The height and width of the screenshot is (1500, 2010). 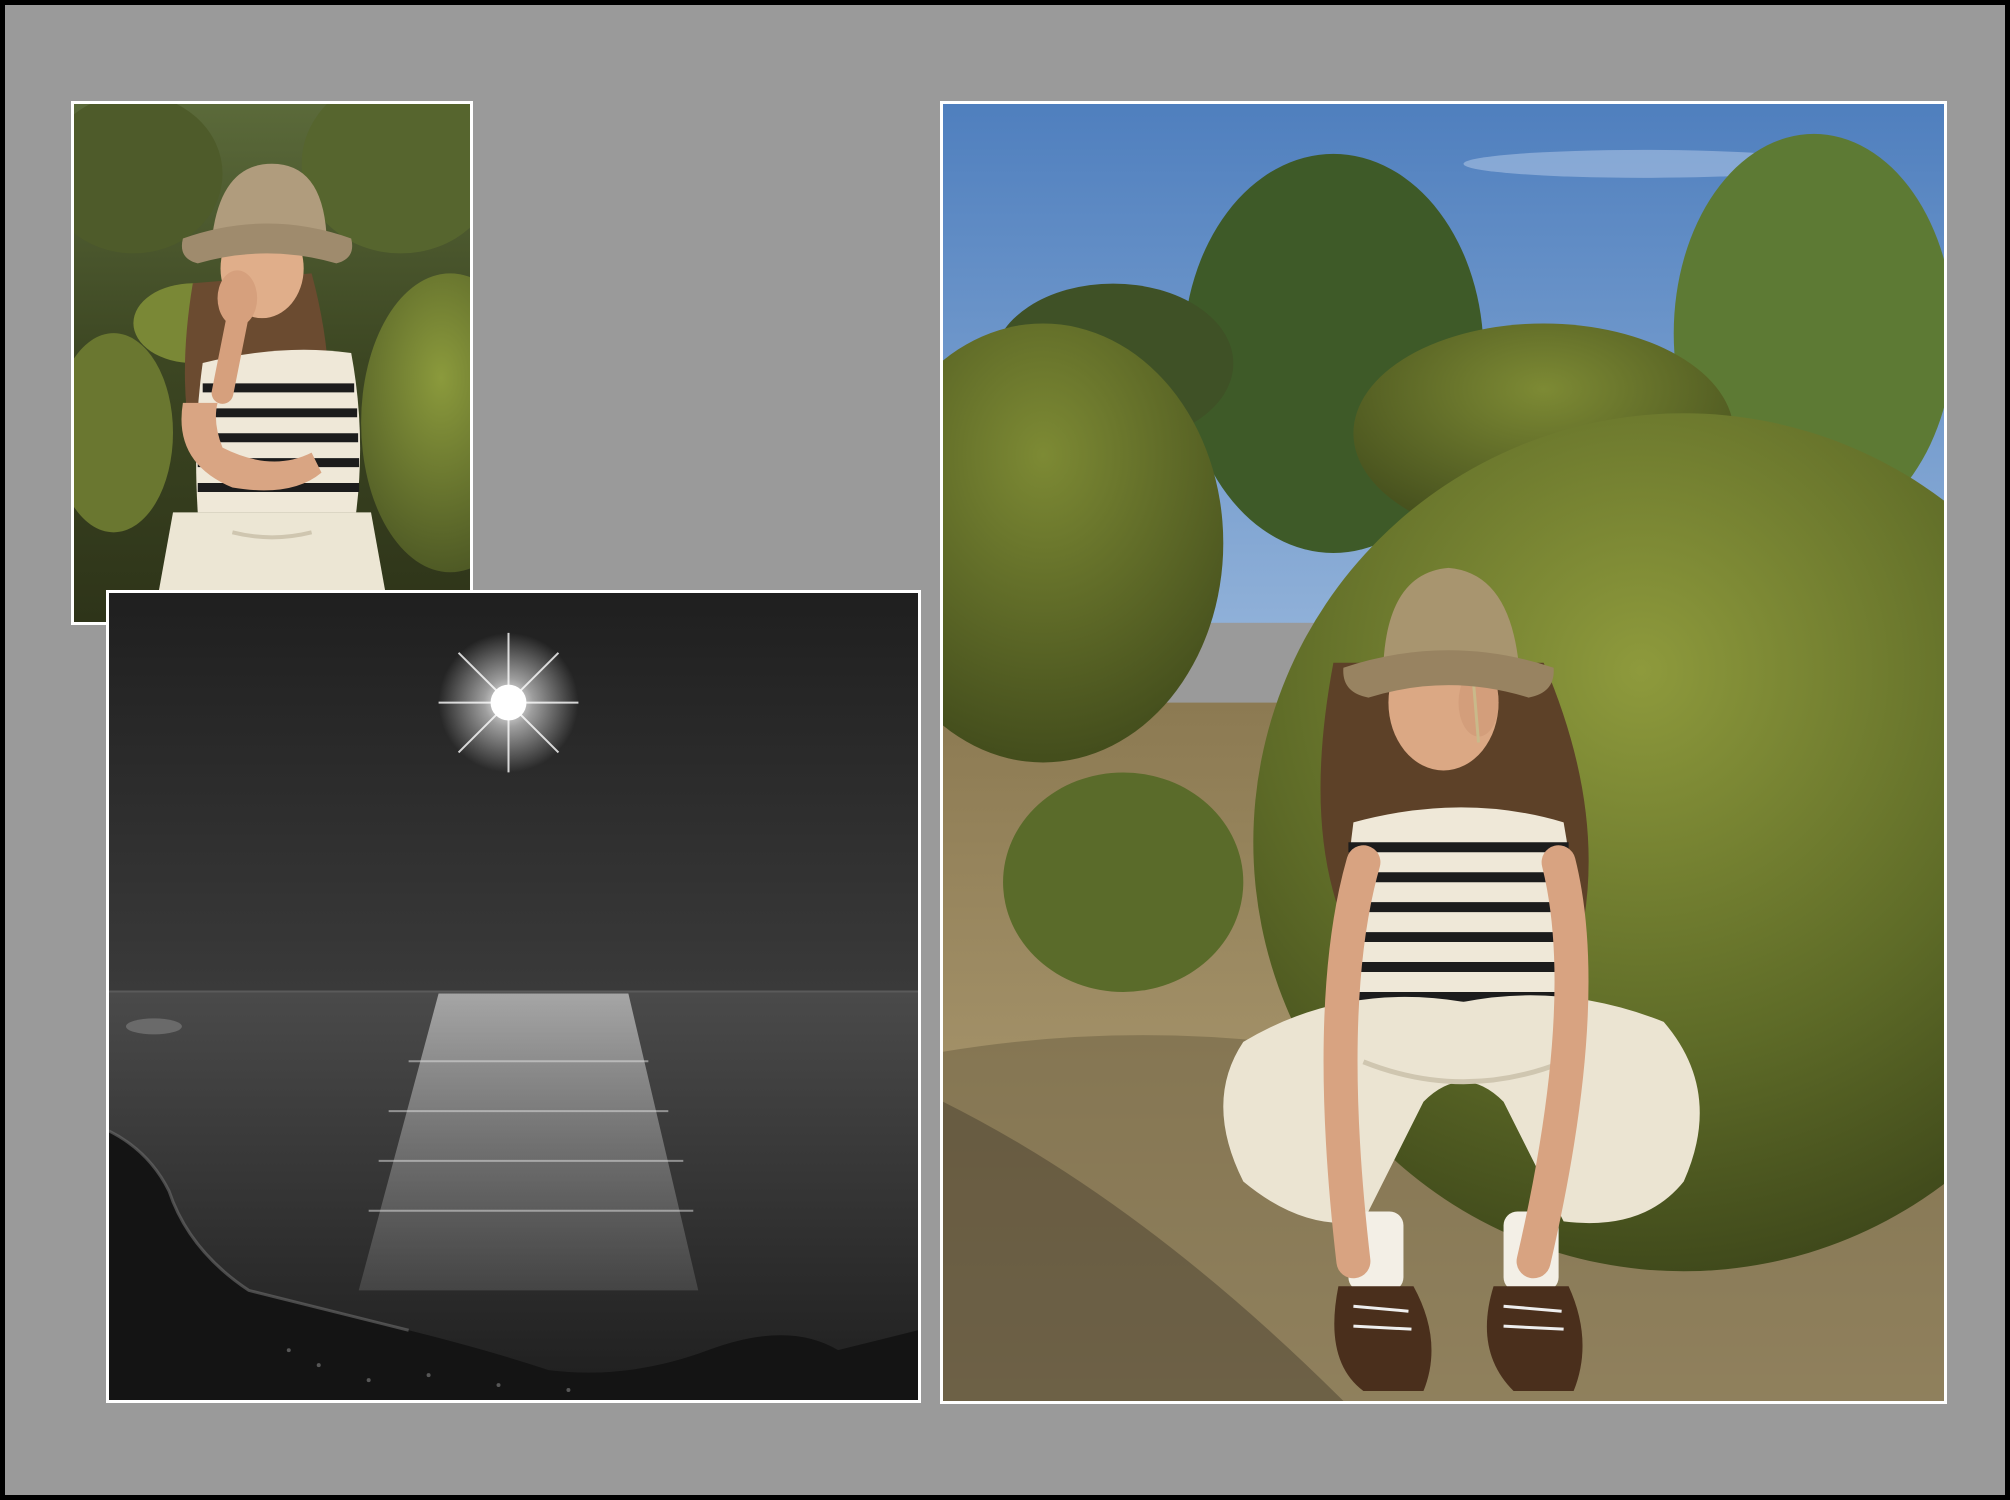 I want to click on photo-small-portrait, so click(x=272, y=363).